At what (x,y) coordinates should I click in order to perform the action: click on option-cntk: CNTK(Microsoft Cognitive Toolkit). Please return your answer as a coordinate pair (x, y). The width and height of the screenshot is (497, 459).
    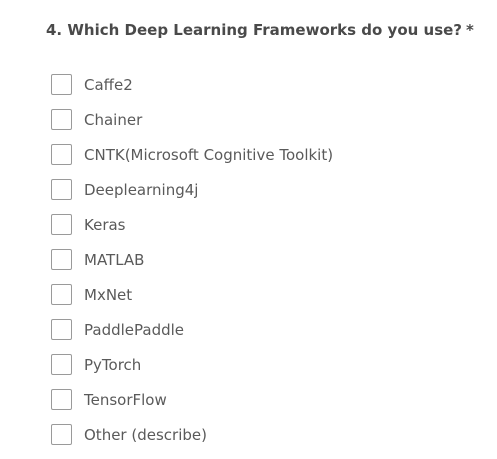
    Looking at the image, I should click on (192, 154).